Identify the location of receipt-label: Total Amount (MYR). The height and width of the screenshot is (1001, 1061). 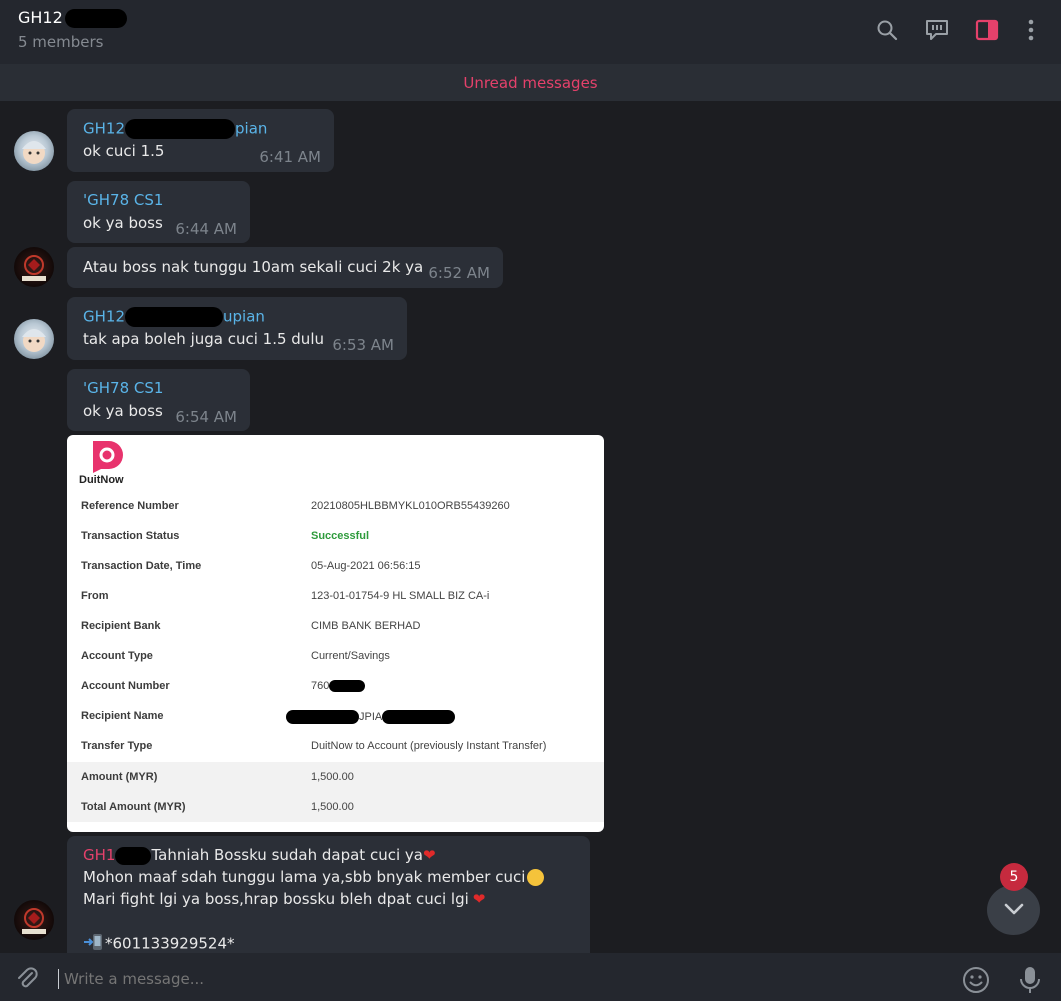
(133, 807).